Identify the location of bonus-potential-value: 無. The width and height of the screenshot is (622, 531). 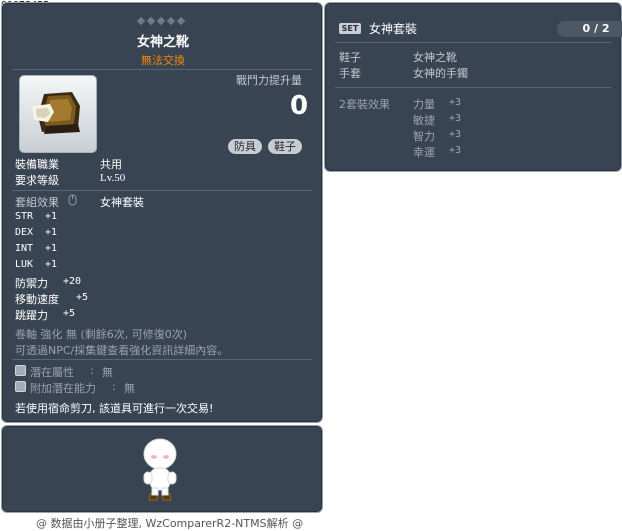
(129, 388).